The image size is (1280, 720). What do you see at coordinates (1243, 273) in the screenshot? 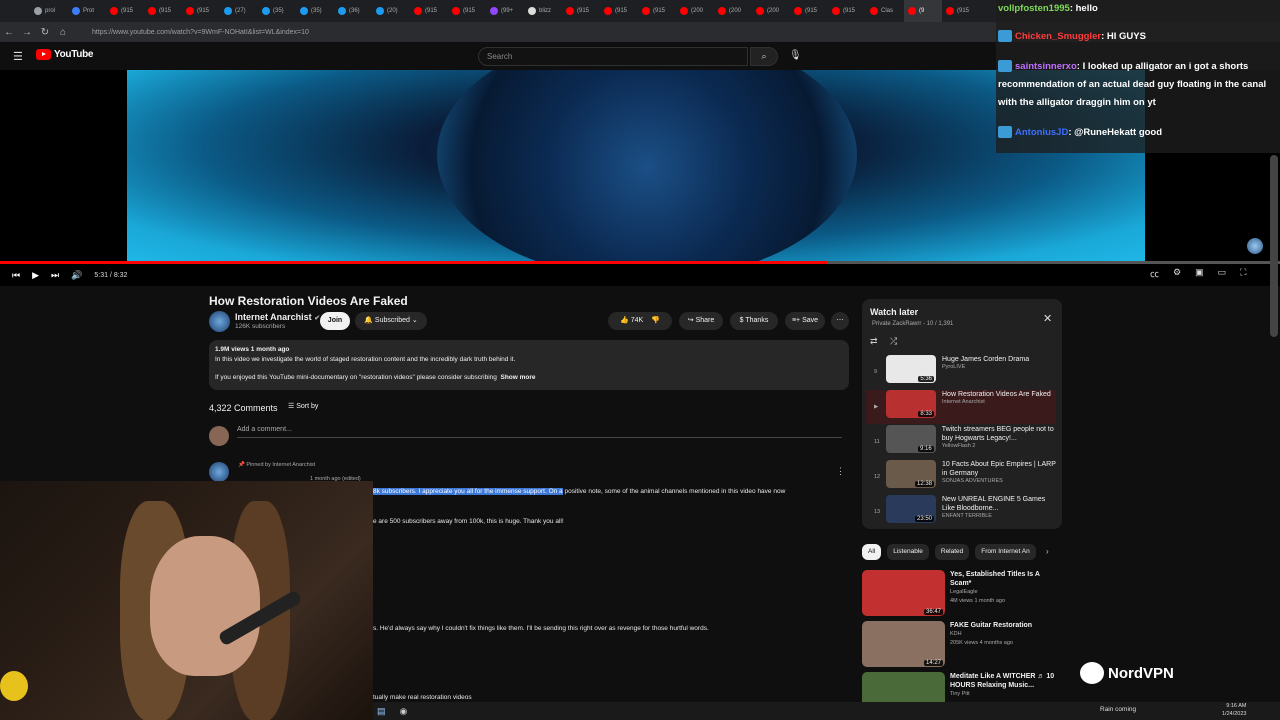
I see `fullscreen-icon: ⛶` at bounding box center [1243, 273].